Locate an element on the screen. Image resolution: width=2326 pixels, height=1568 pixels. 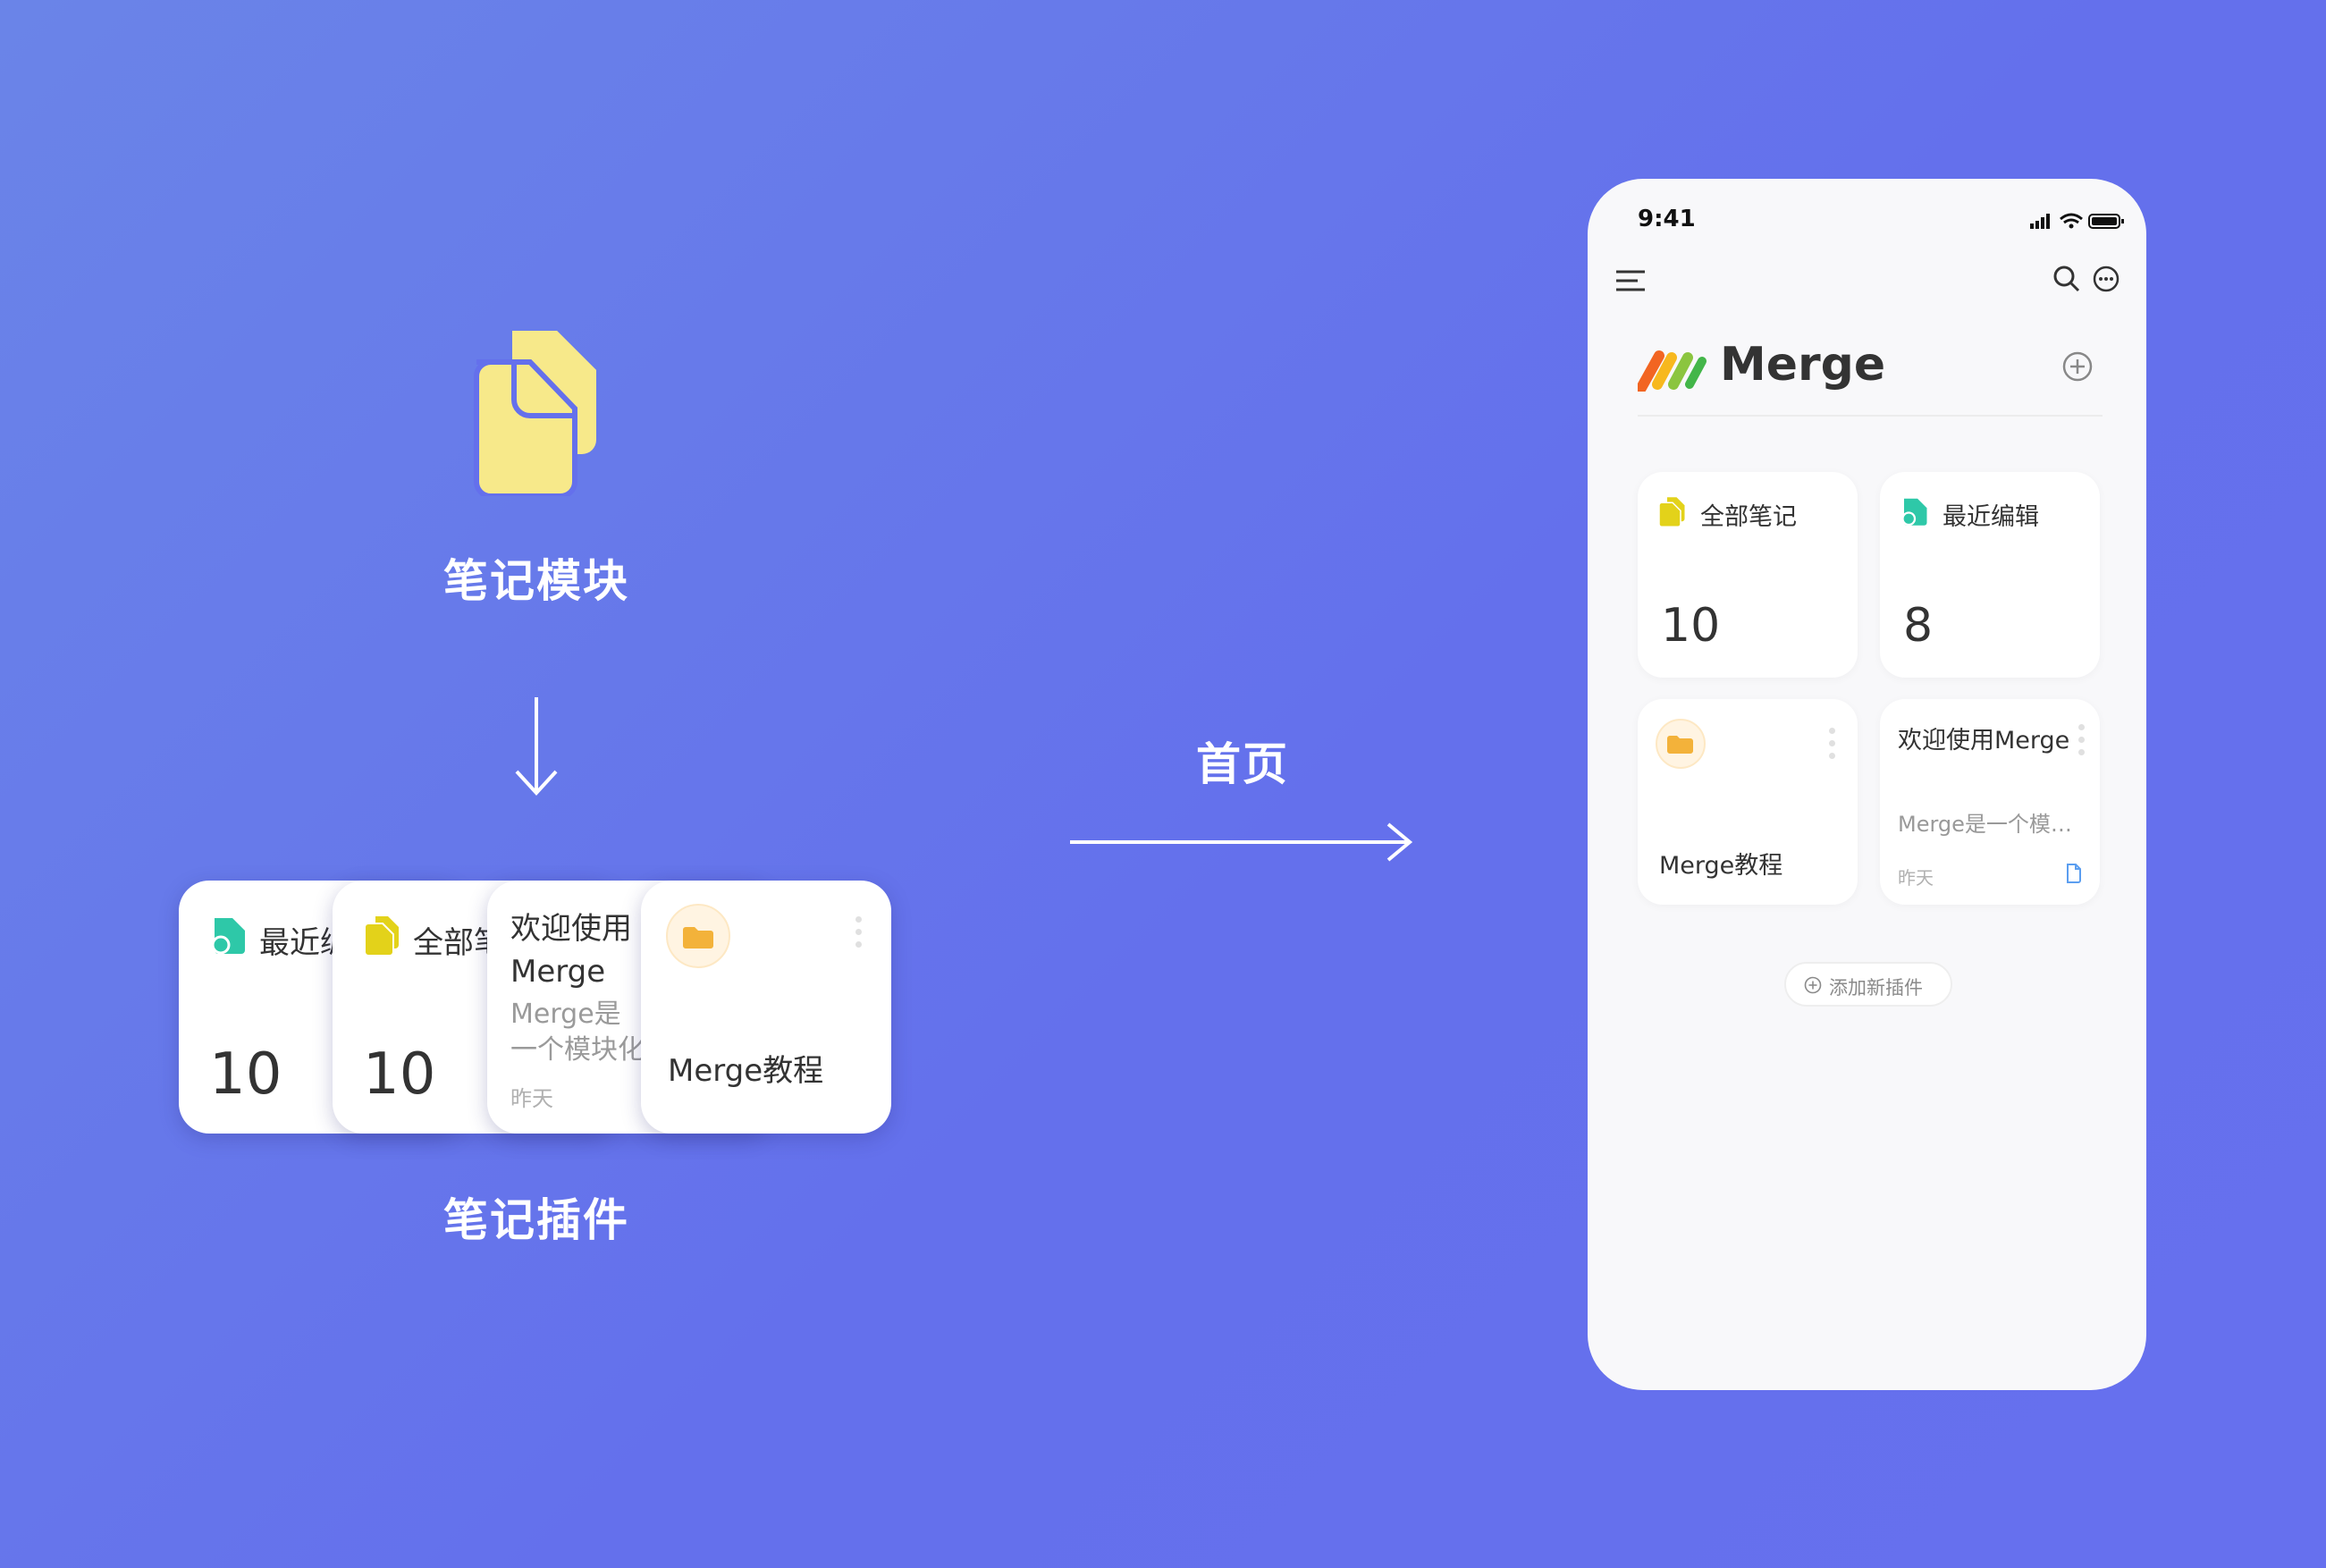
add-icon is located at coordinates (2077, 366).